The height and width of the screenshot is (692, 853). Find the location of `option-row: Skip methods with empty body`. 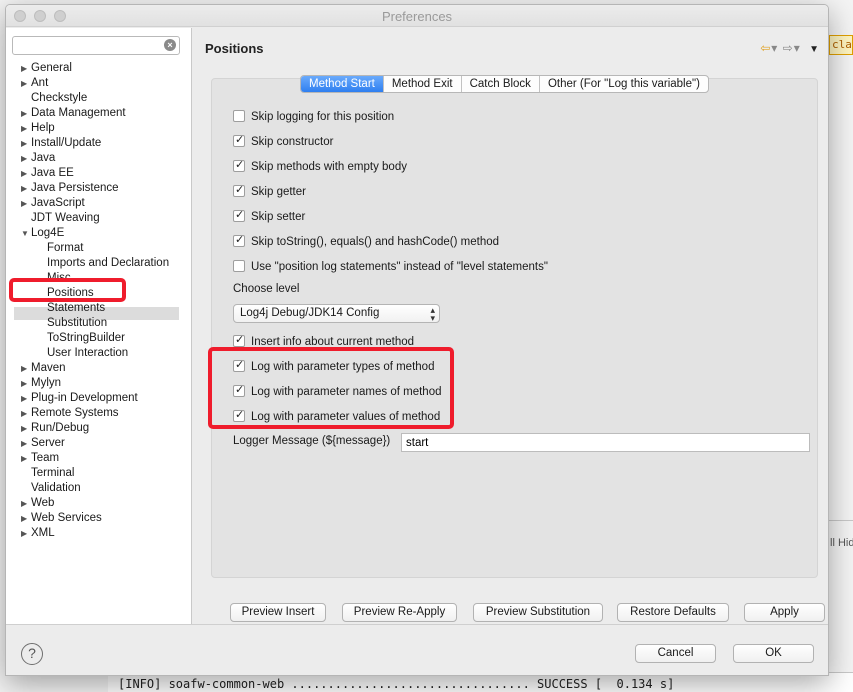

option-row: Skip methods with empty body is located at coordinates (320, 167).